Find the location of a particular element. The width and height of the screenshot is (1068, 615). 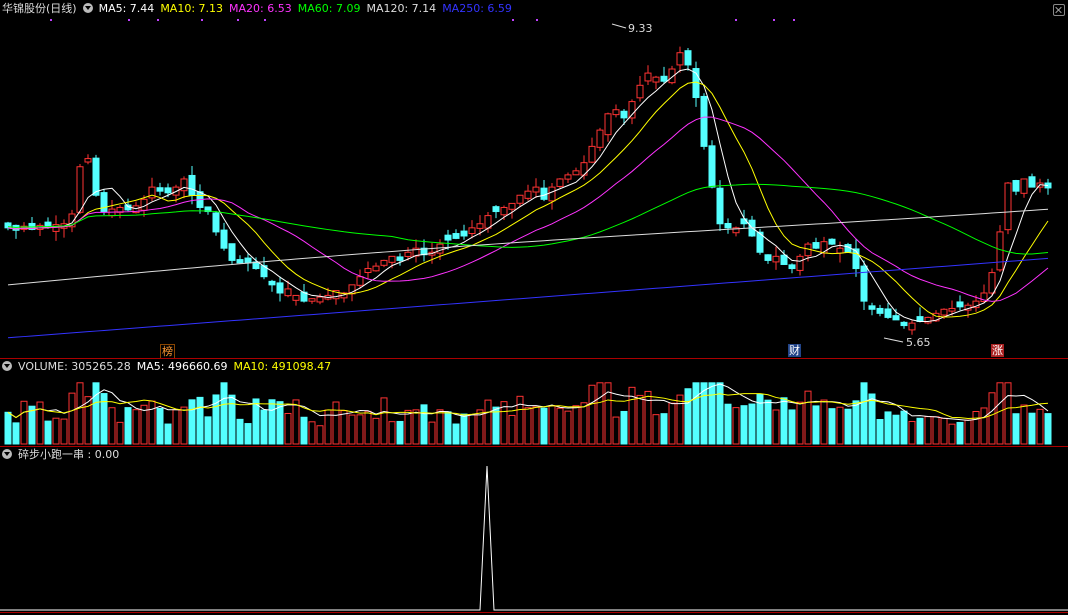

ma120-legend: MA120: 7.14 is located at coordinates (401, 8).